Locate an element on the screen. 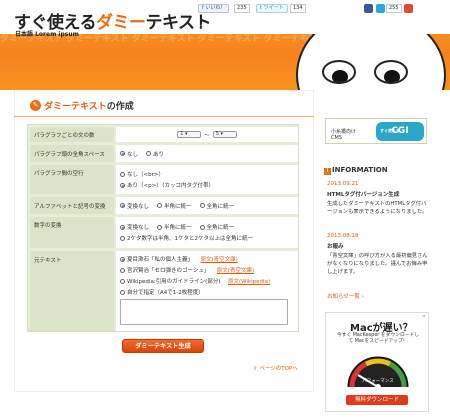 The image size is (450, 420). num-mixed-radio: 2ケタ数字は半角、1ケタと2ケタ以上は全角に統一 is located at coordinates (207, 238).